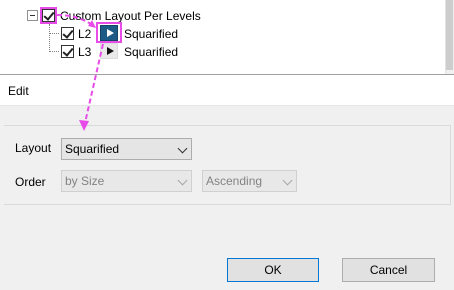  Describe the element at coordinates (130, 16) in the screenshot. I see `root-label: Custom Layout Per Levels` at that location.